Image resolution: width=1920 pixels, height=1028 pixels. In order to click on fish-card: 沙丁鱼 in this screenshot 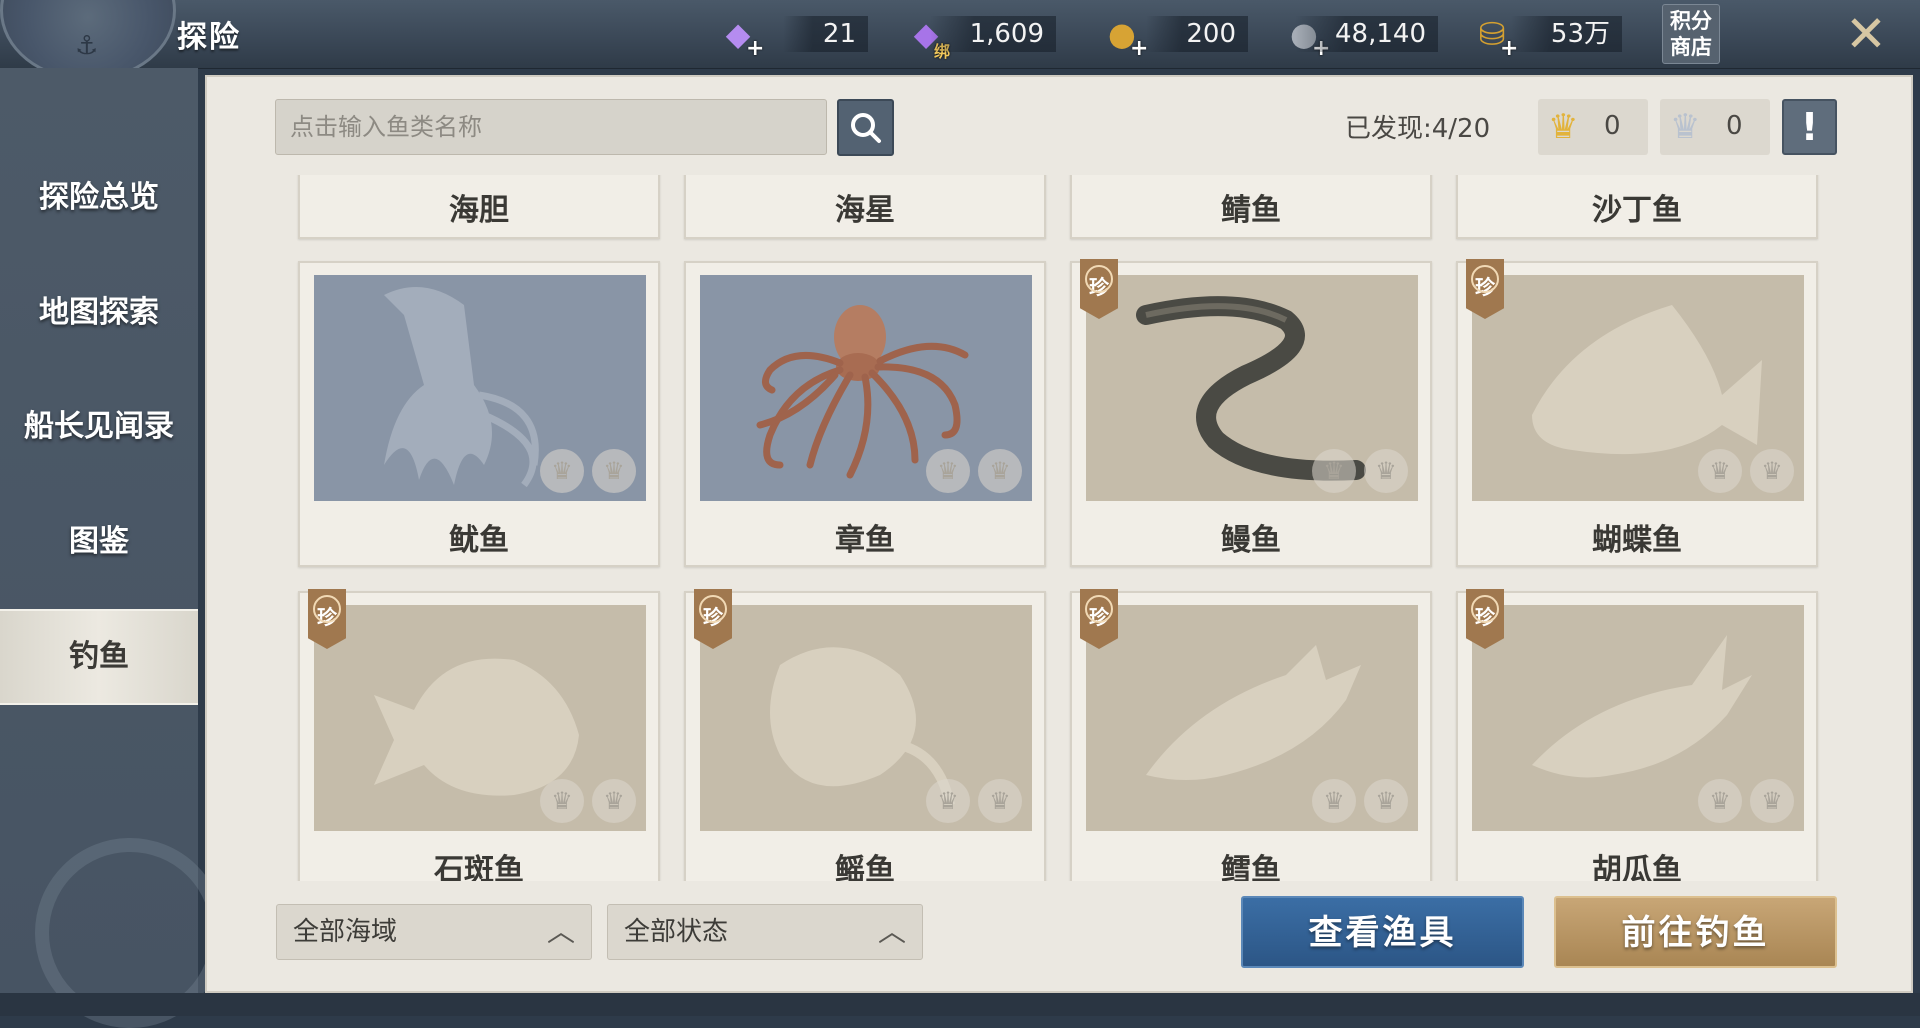, I will do `click(1637, 207)`.